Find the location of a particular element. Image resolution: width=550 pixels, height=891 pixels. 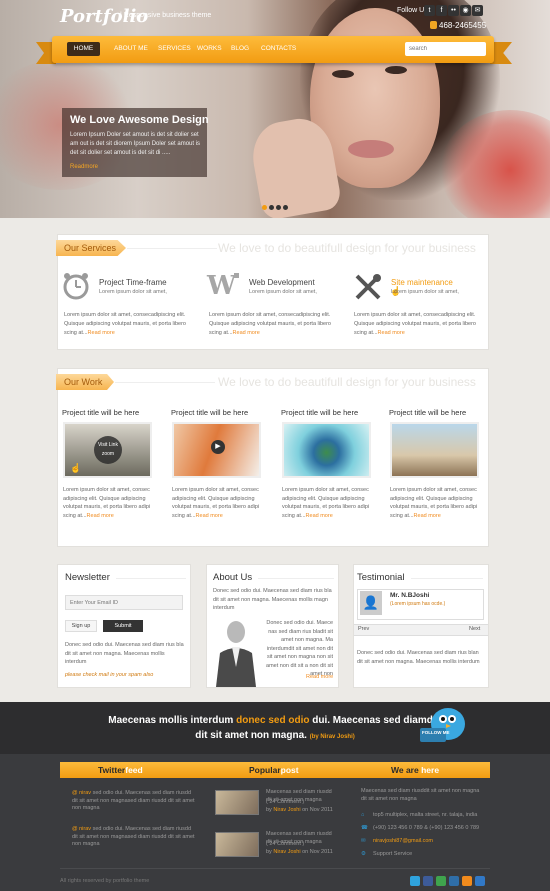

rss-icon is located at coordinates (467, 881).